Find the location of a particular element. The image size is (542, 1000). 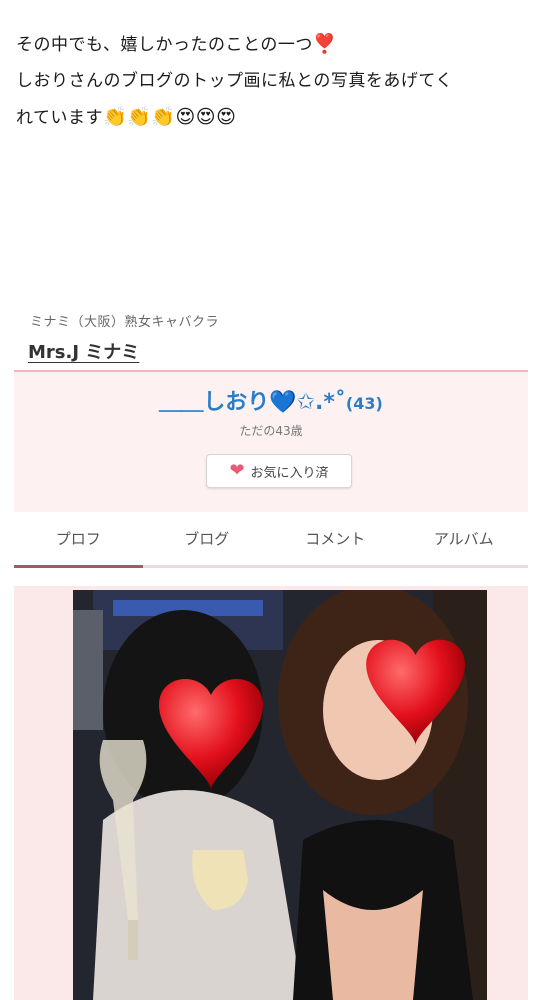

intro-line-1-text: その中でも、嬉しかったのことの一つ is located at coordinates (164, 45).